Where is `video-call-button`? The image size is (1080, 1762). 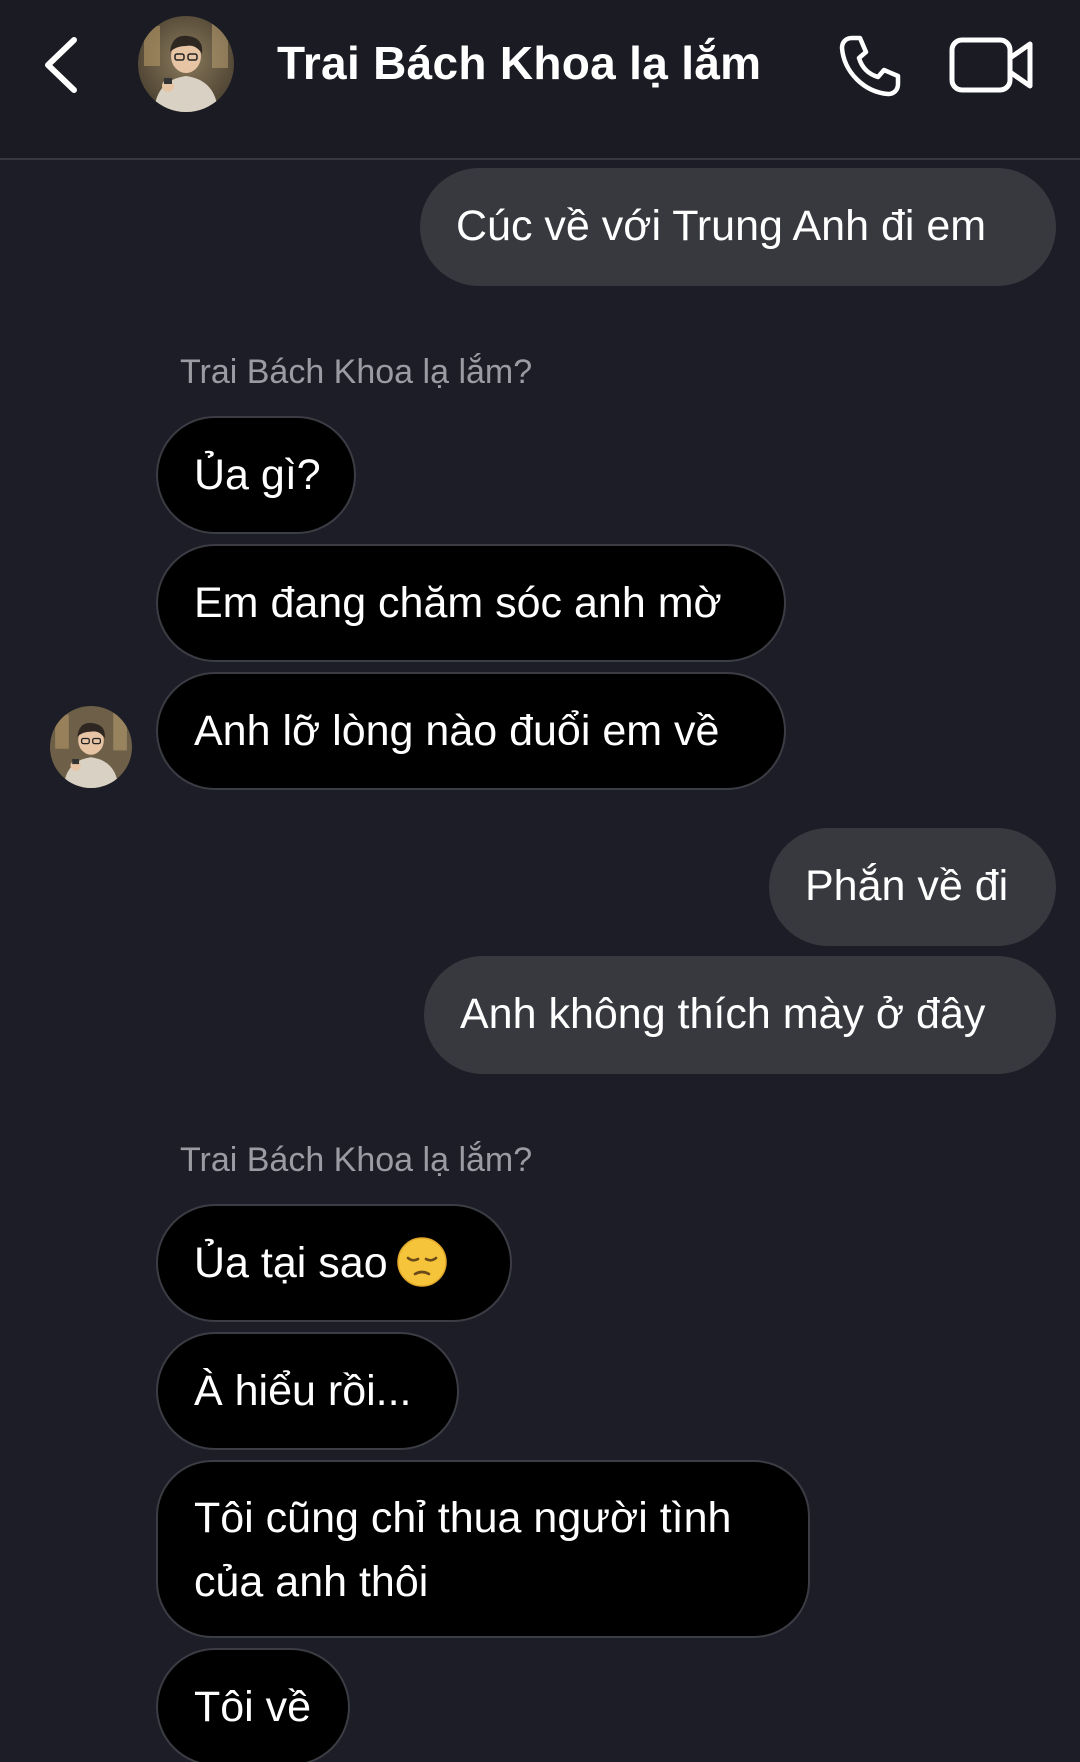 video-call-button is located at coordinates (992, 65).